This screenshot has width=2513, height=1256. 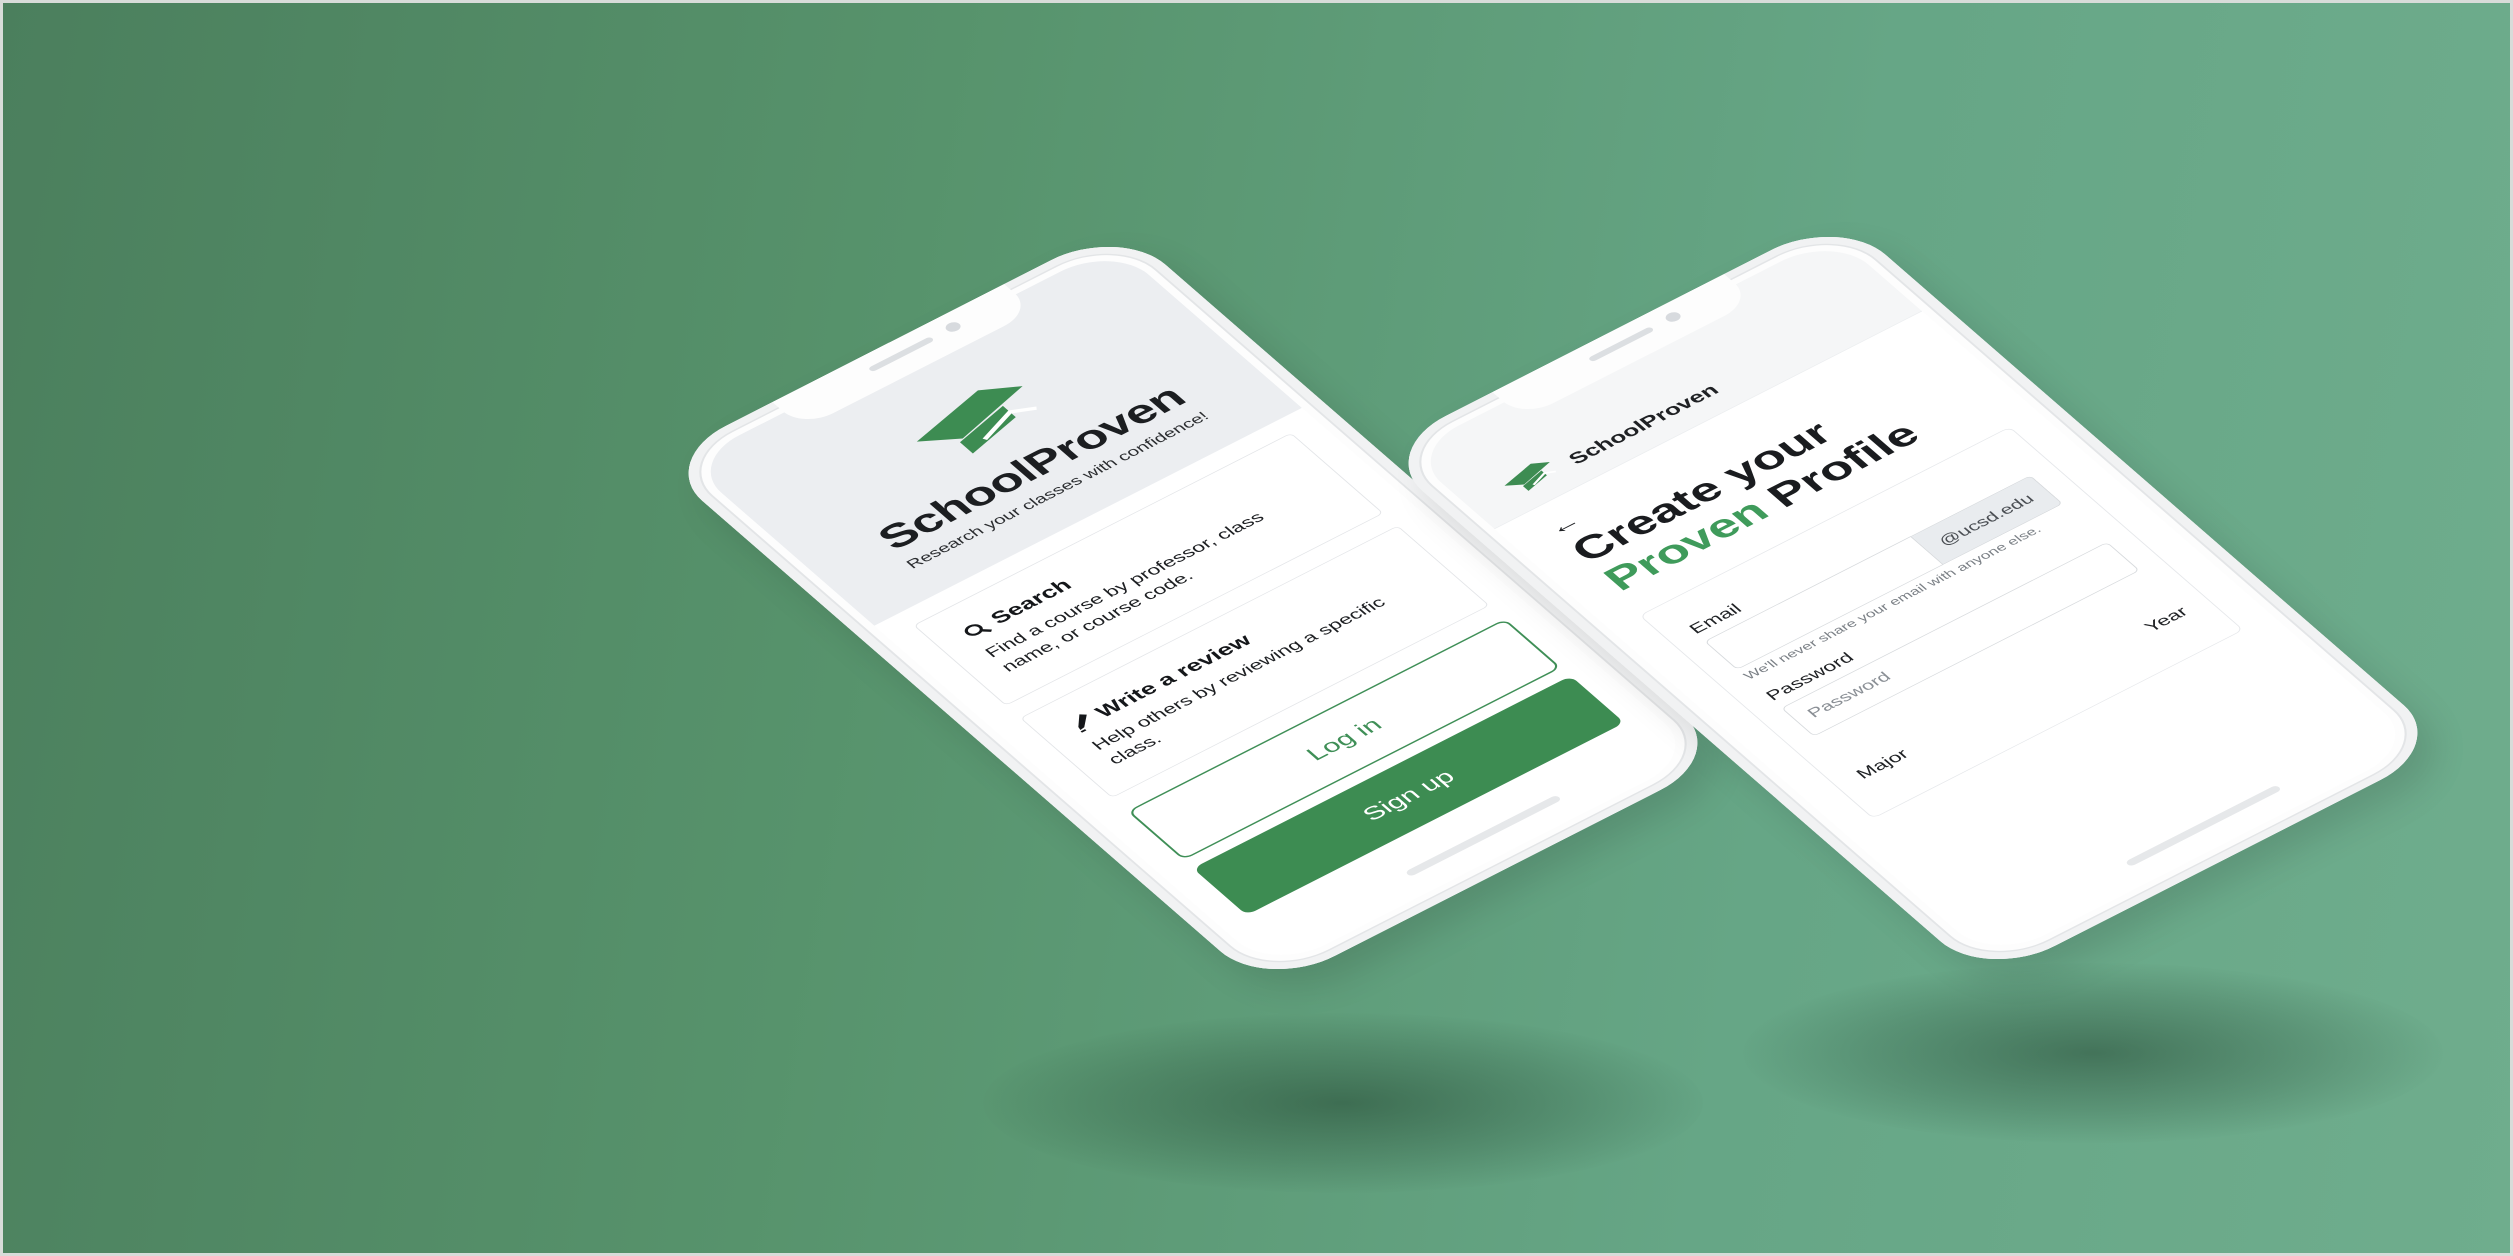 What do you see at coordinates (1530, 476) in the screenshot?
I see `graduation-cap-icon` at bounding box center [1530, 476].